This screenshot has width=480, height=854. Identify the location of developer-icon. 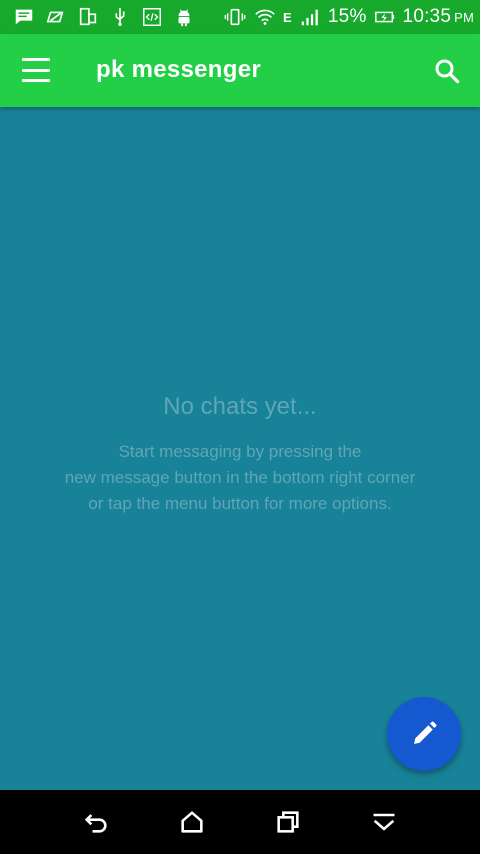
(152, 17).